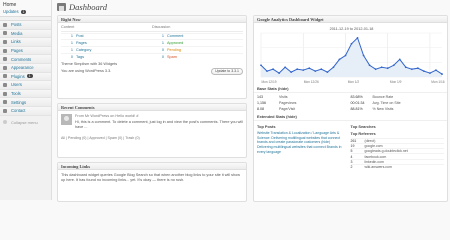  Describe the element at coordinates (197, 56) in the screenshot. I see `discussion-row: 0 Spam` at that location.